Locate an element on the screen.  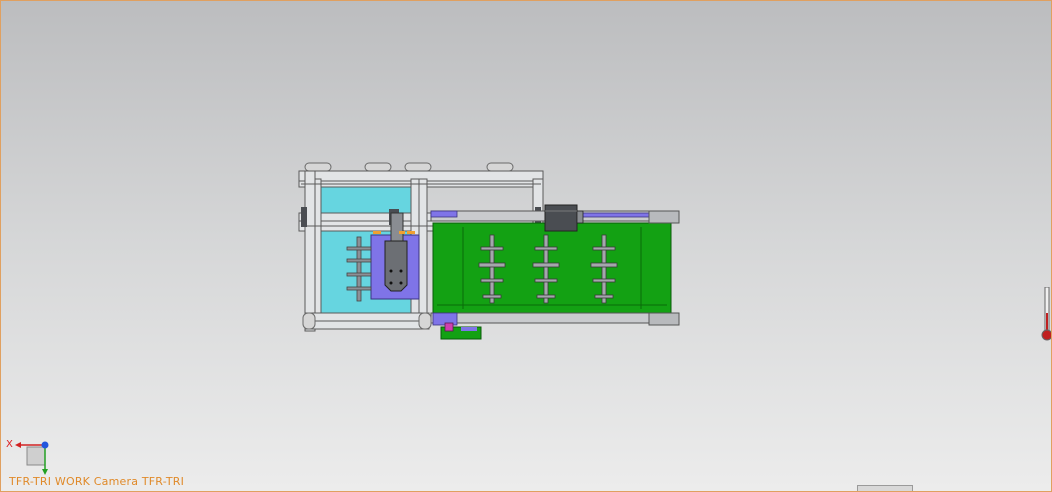
stepper-motor is located at coordinates (564, 218).